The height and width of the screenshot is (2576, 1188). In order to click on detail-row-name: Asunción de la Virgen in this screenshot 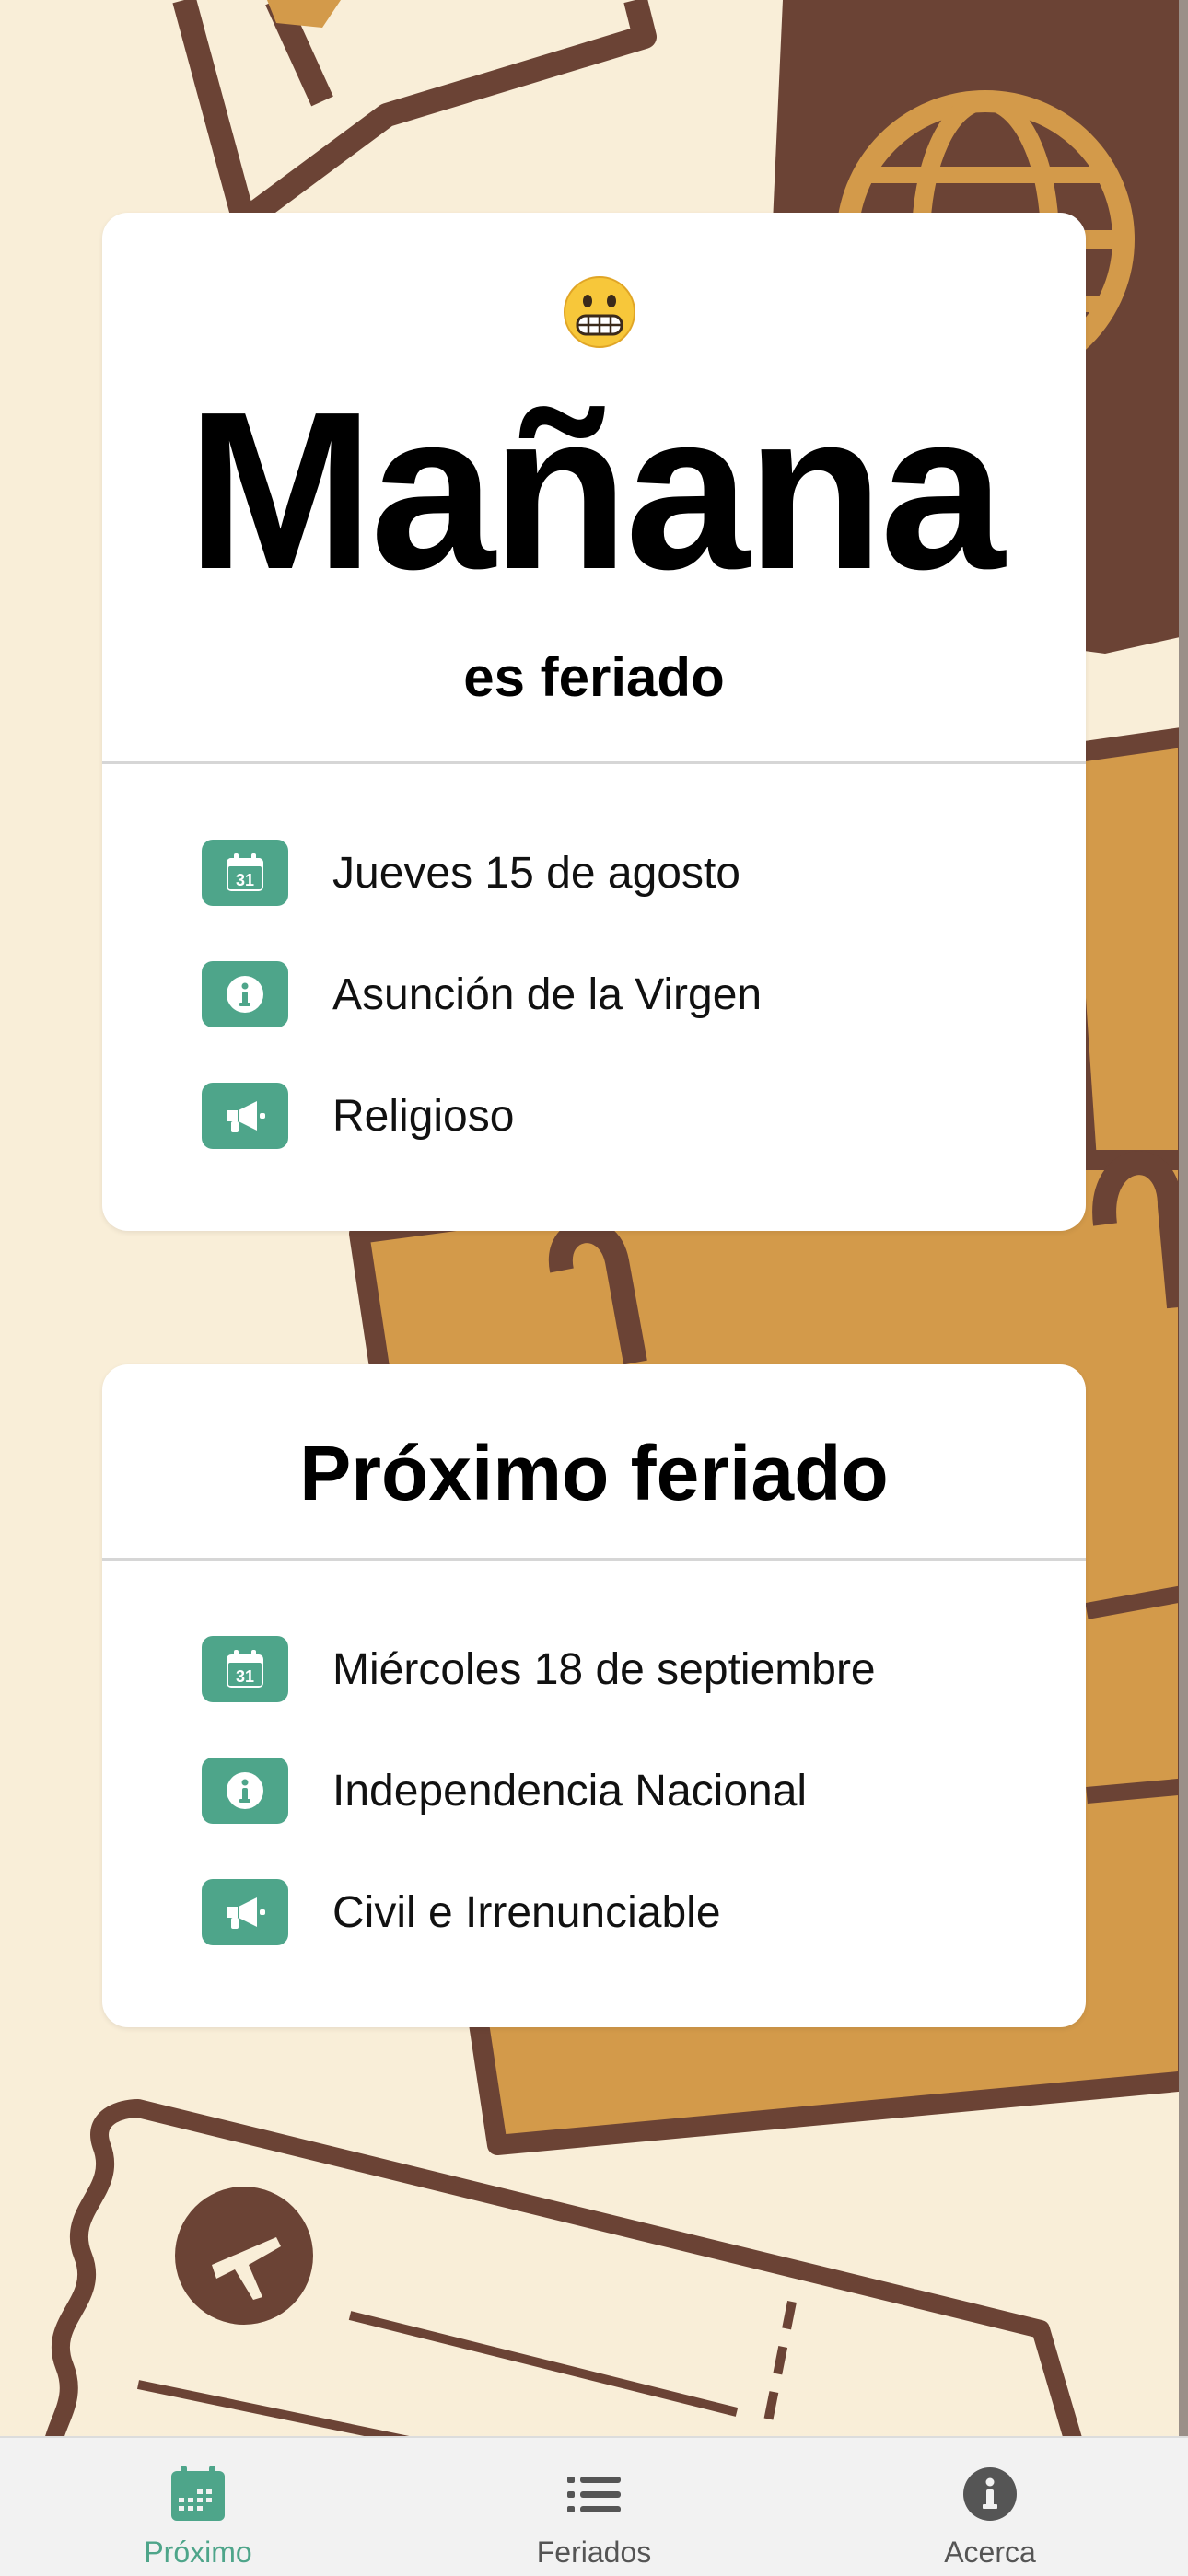, I will do `click(482, 994)`.